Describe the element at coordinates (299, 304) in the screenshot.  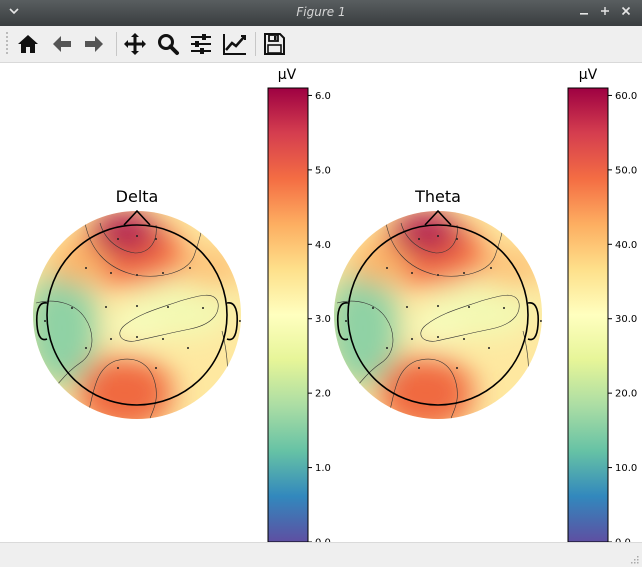
I see `colorbar-delta: µV 0.01.02.03.04.05.06.0` at that location.